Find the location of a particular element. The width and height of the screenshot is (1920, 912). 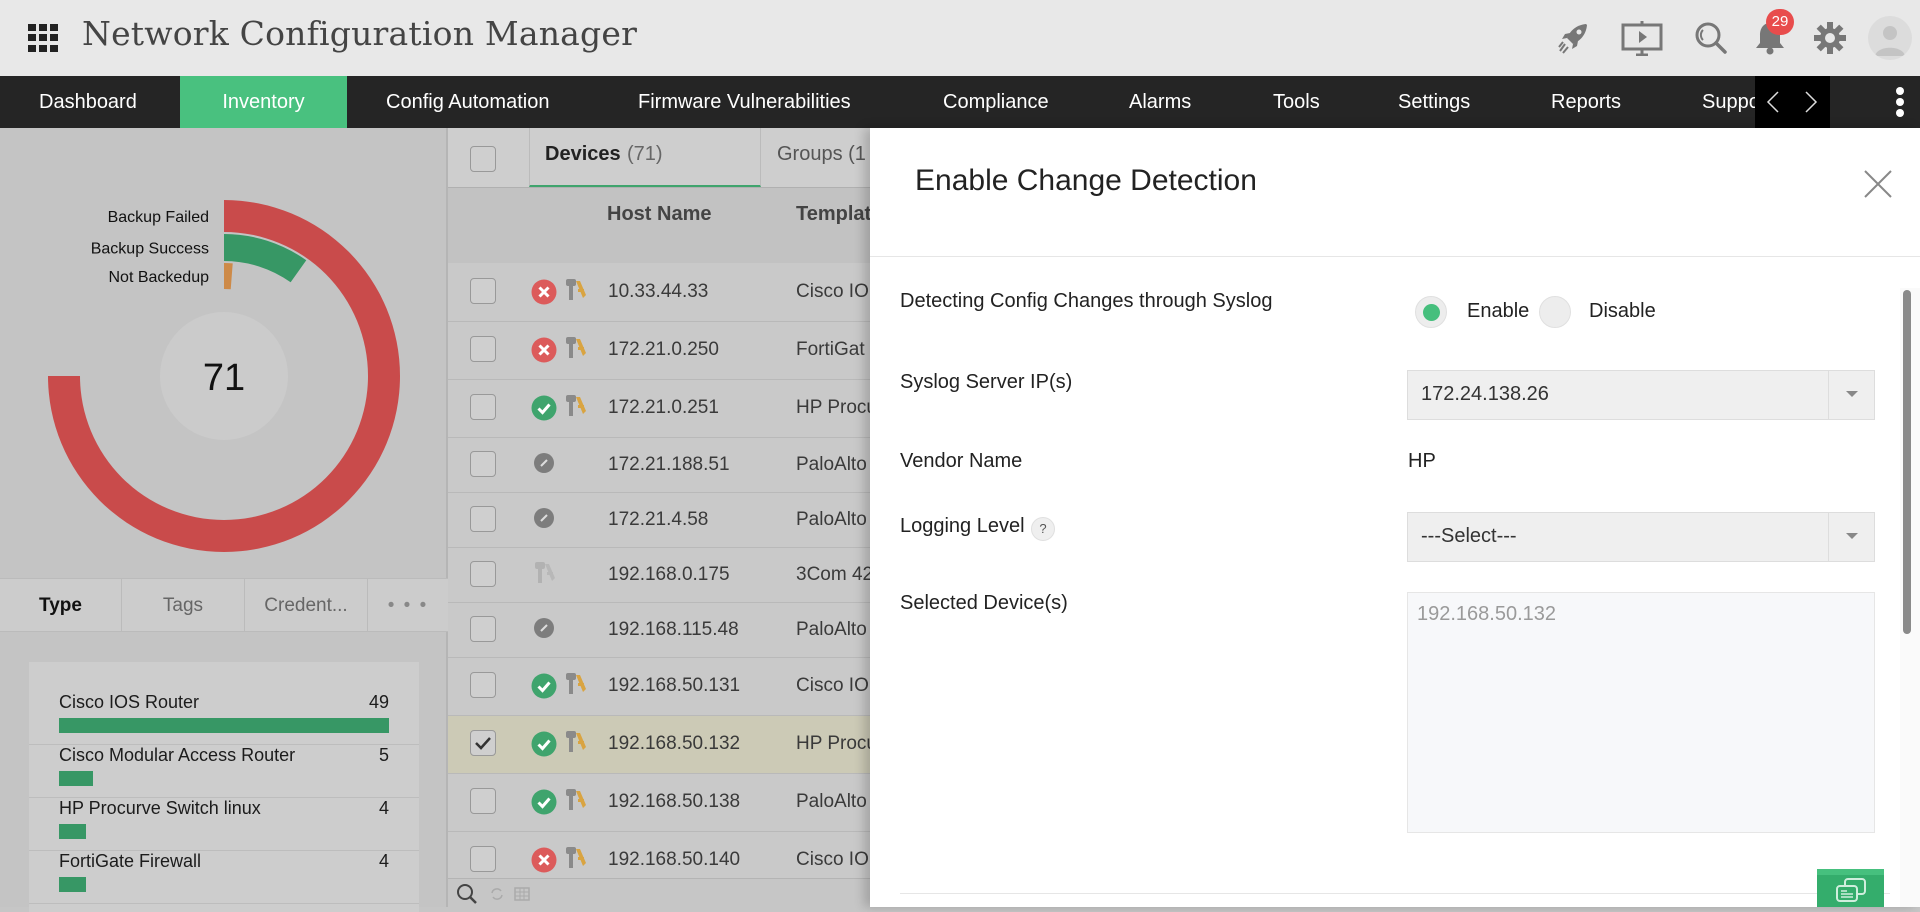

close-icon is located at coordinates (1878, 184).